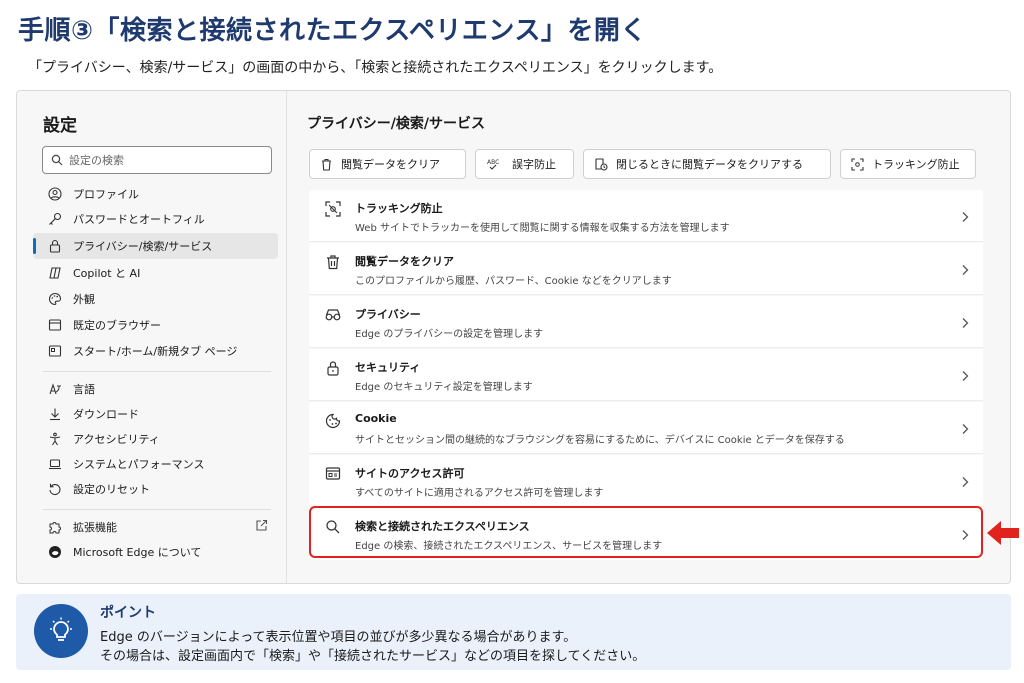 The height and width of the screenshot is (683, 1024). What do you see at coordinates (143, 246) in the screenshot?
I see `sidebar-item-label: プライバシー/検索/サービス` at bounding box center [143, 246].